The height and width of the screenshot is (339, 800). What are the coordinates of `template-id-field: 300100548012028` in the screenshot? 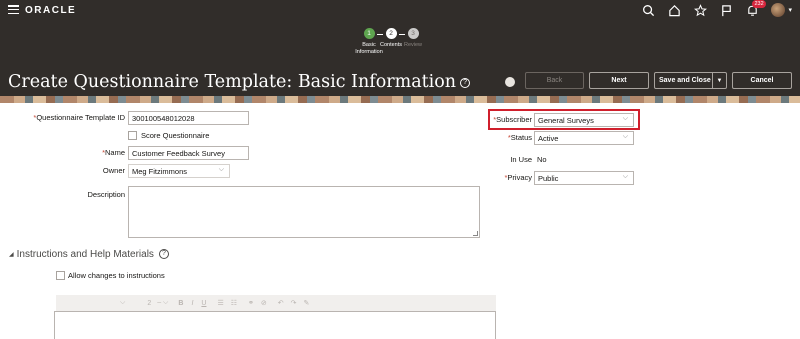 It's located at (188, 118).